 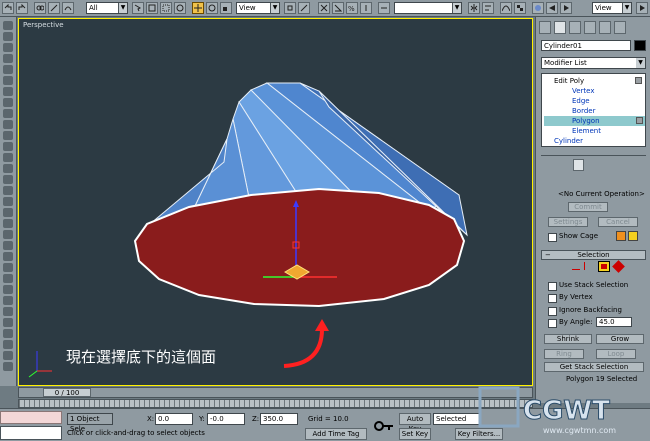 What do you see at coordinates (324, 8) in the screenshot?
I see `snaps-toggle-icon` at bounding box center [324, 8].